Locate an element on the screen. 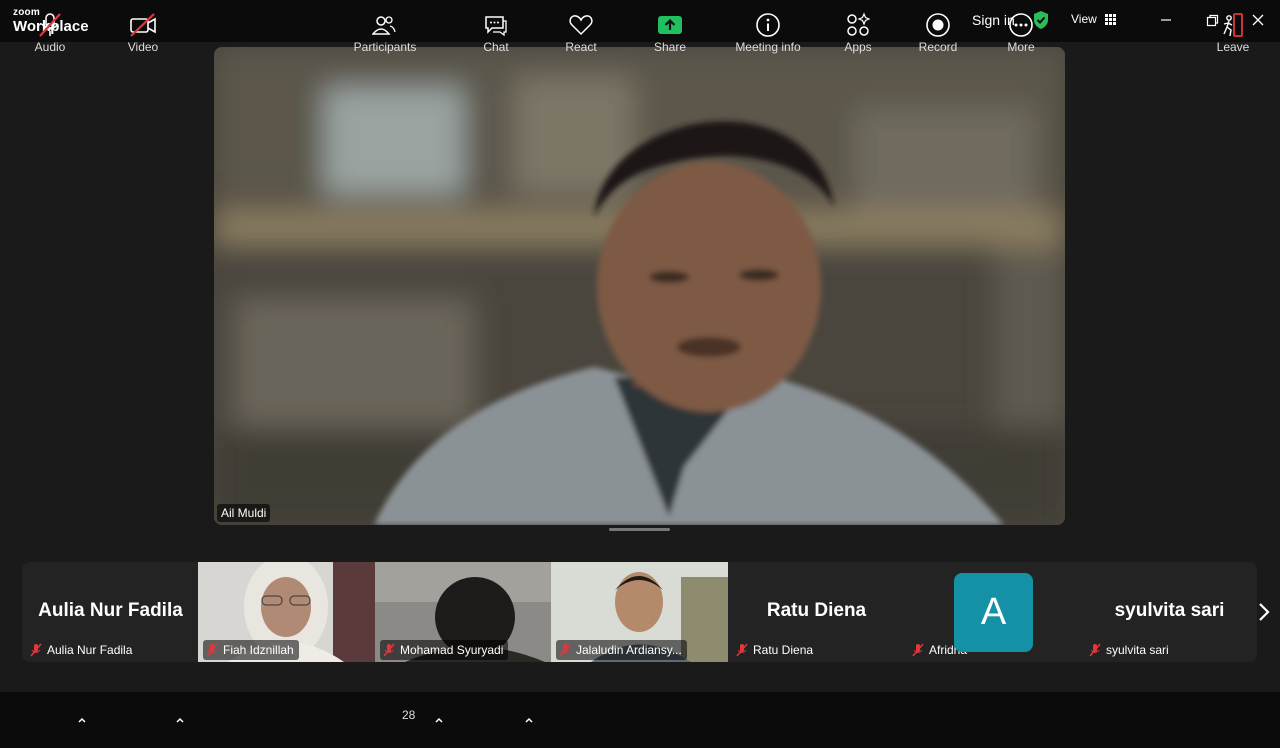  participant-display-name: Aulia Nur Fadila is located at coordinates (110, 610).